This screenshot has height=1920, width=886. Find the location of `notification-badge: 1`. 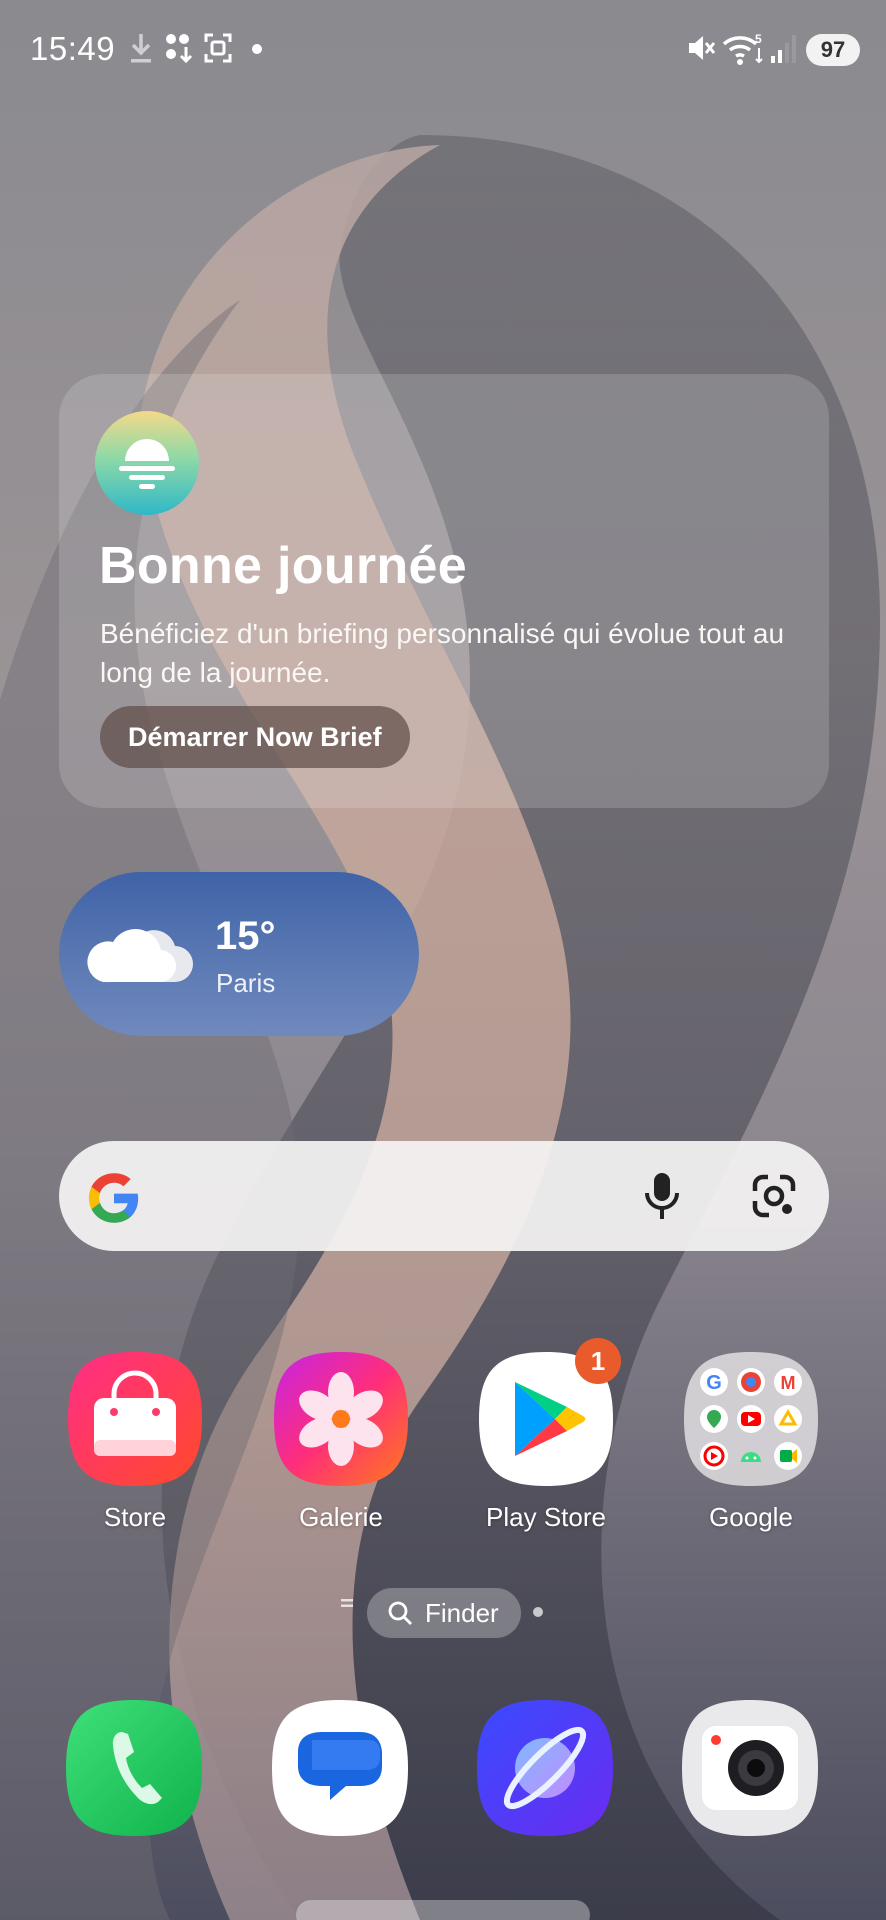

notification-badge: 1 is located at coordinates (598, 1361).